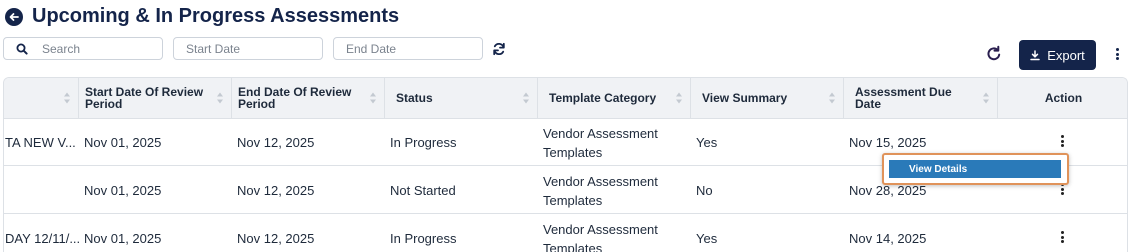  Describe the element at coordinates (308, 98) in the screenshot. I see `column-header-end-date: End Date Of Review Period` at that location.